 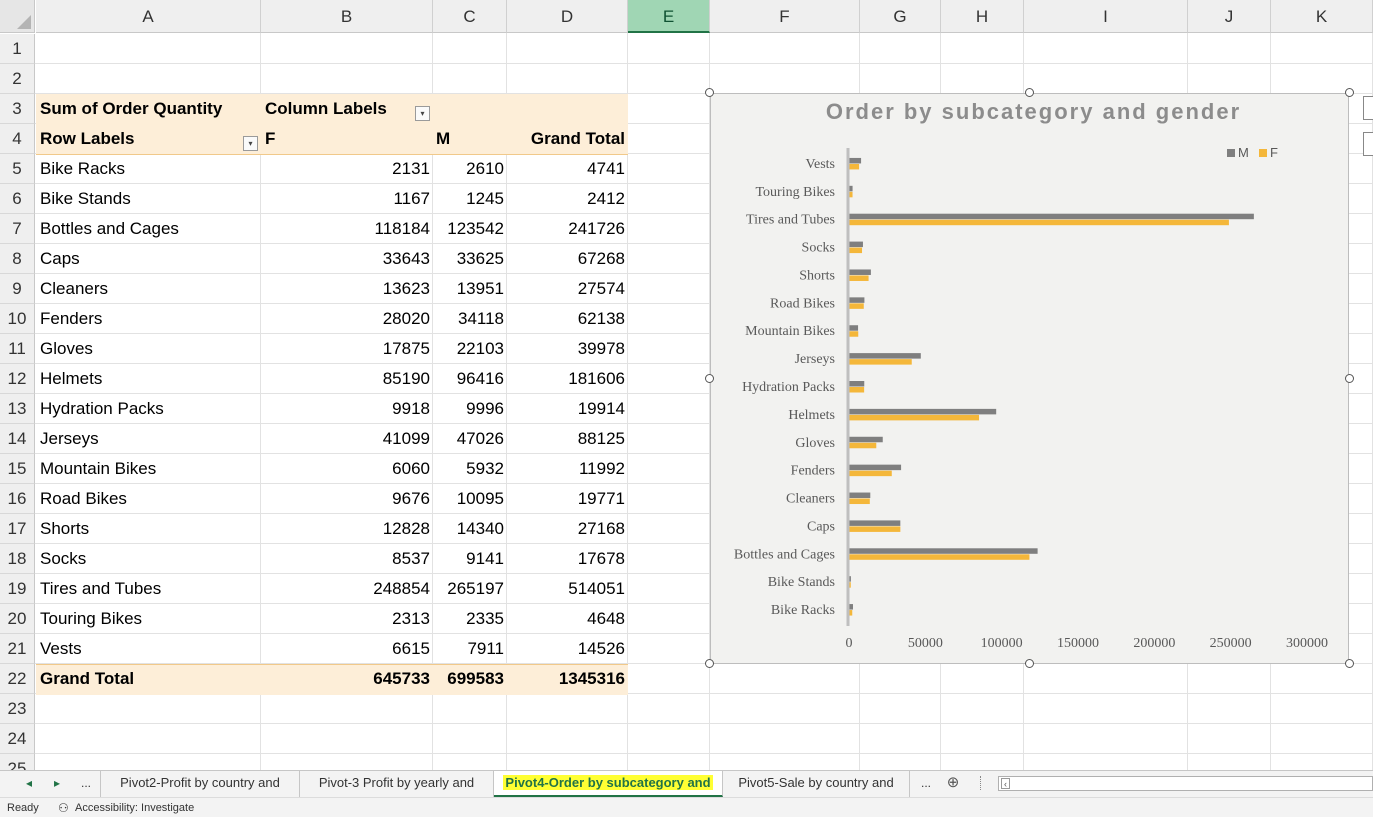 I want to click on row-header-13: 13, so click(x=17, y=409).